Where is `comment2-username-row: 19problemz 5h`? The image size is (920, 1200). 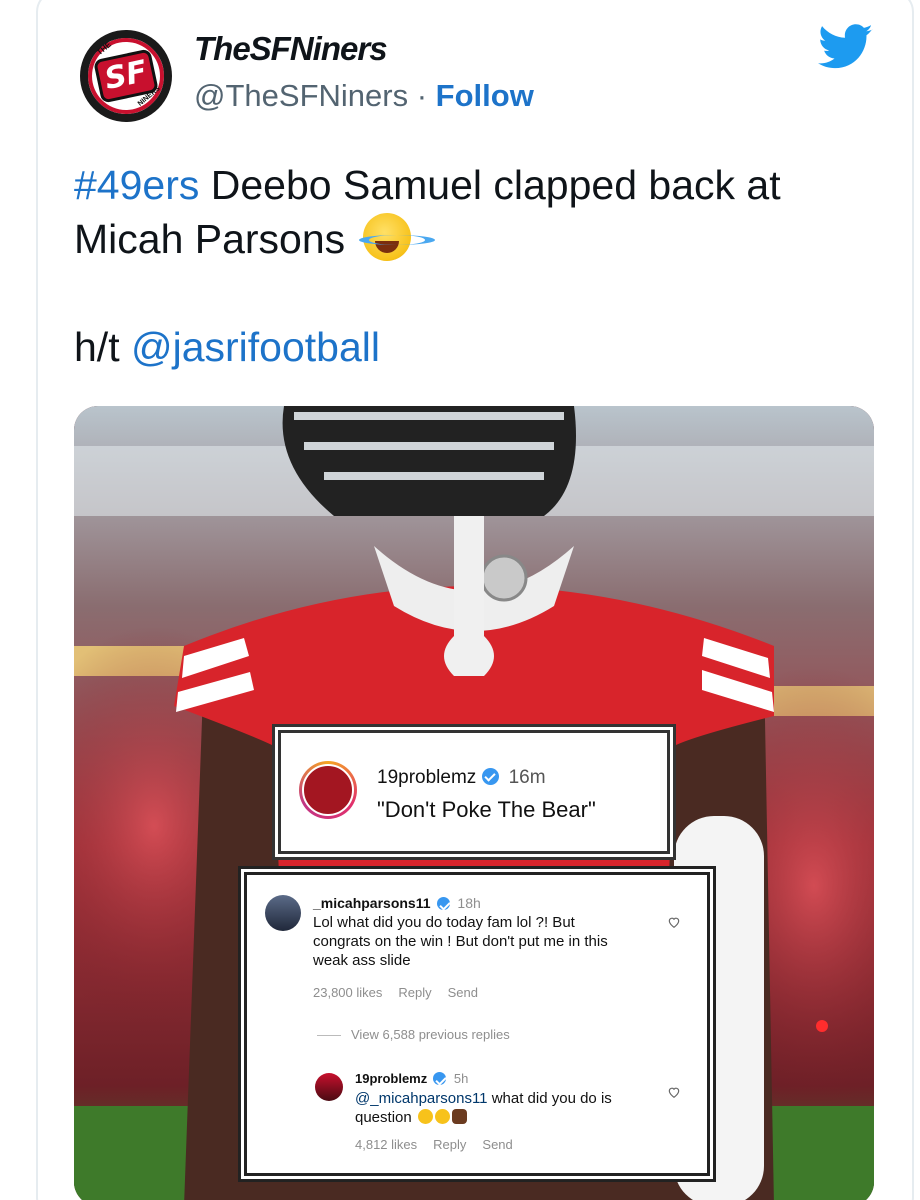
comment2-username-row: 19problemz 5h is located at coordinates (411, 1078).